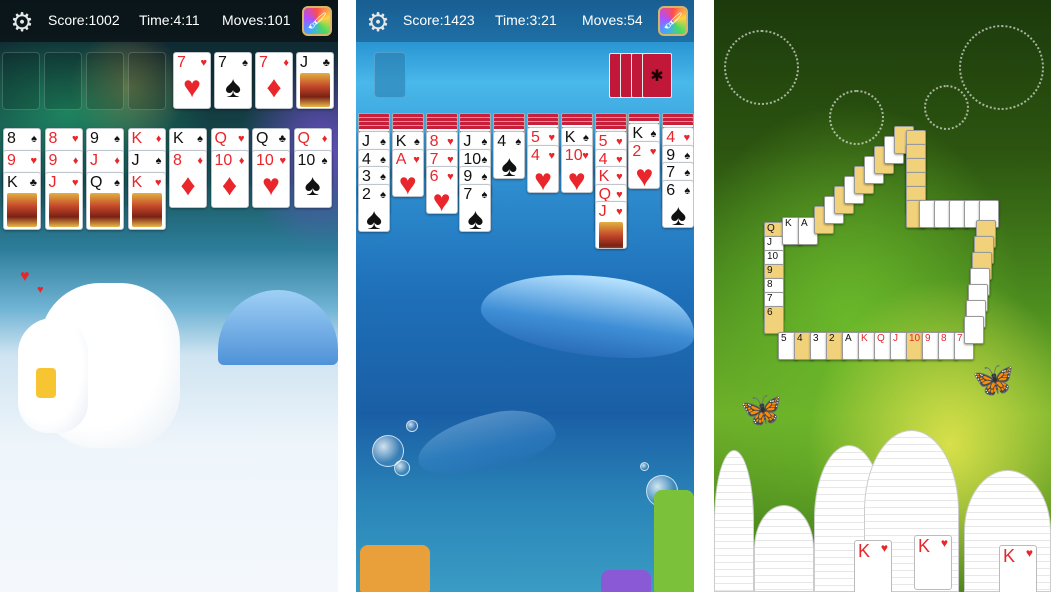  What do you see at coordinates (390, 75) in the screenshot?
I see `completed-pile-slot` at bounding box center [390, 75].